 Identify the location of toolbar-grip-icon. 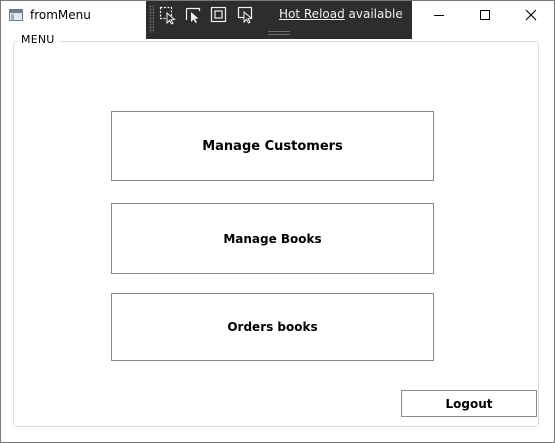
(151, 19).